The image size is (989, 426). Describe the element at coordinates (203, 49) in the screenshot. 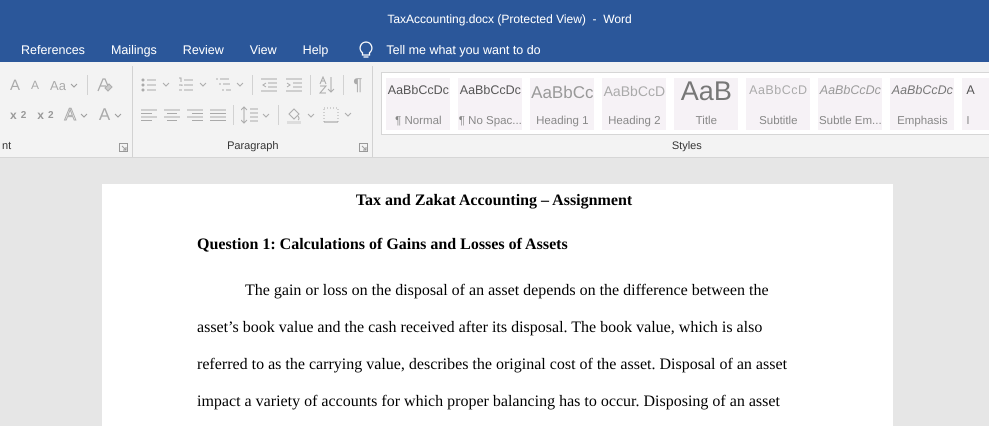

I see `ribbon-tab: Review` at that location.